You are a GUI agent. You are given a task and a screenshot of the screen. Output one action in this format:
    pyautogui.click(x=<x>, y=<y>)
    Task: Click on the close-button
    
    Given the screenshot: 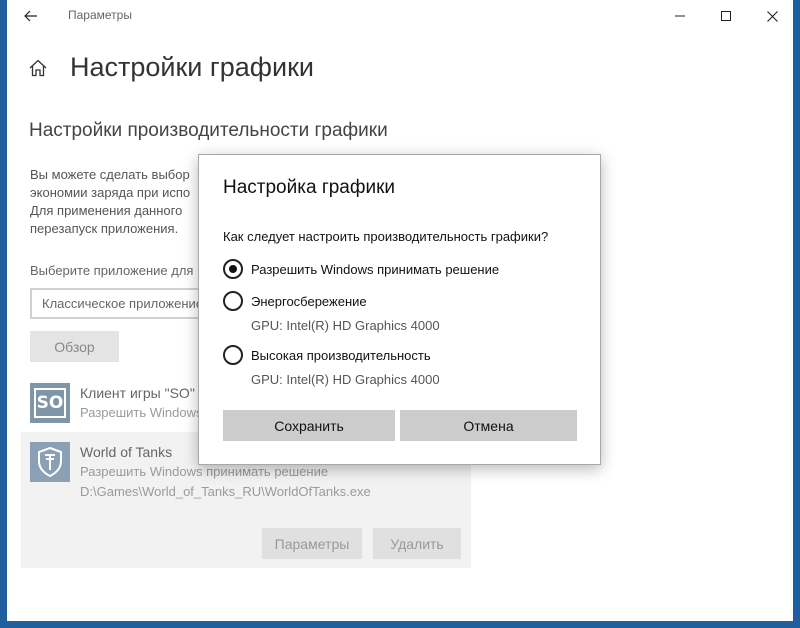 What is the action you would take?
    pyautogui.click(x=771, y=16)
    